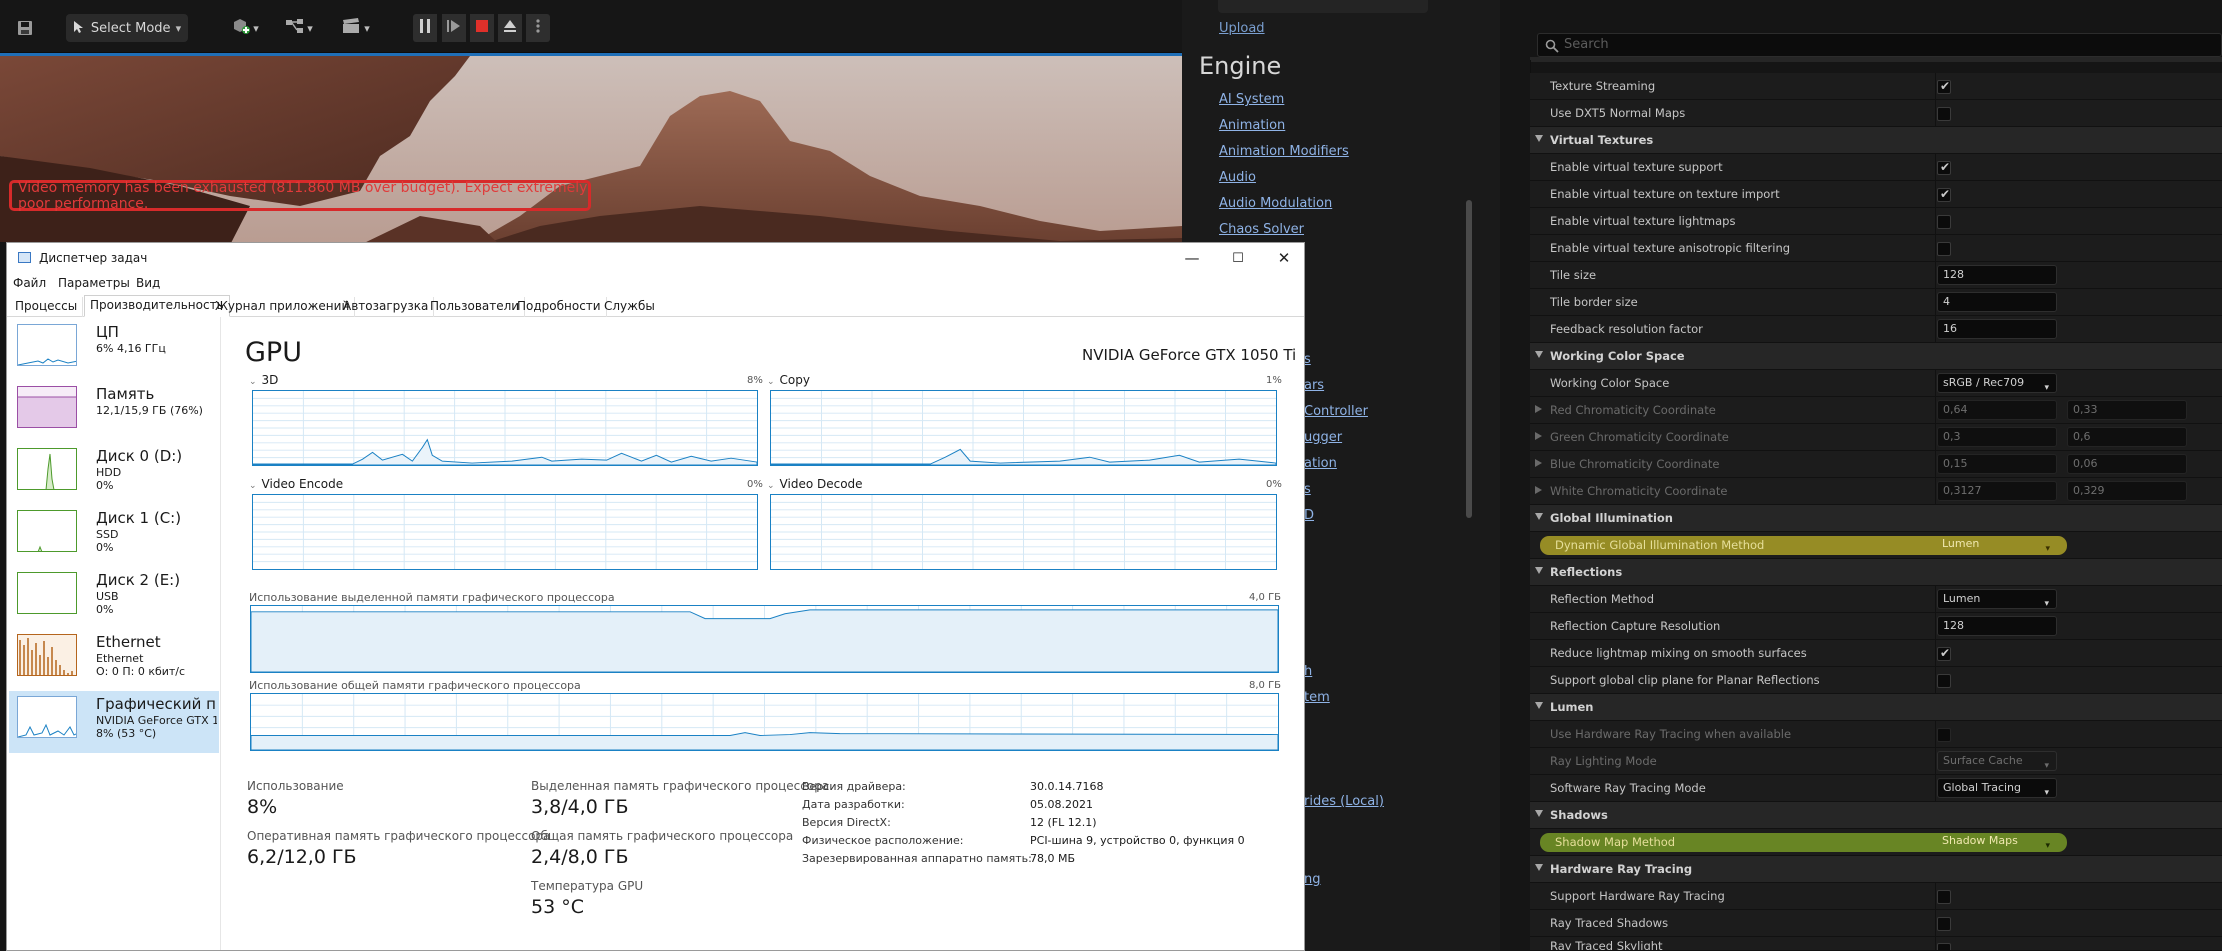 The image size is (2222, 951). Describe the element at coordinates (1252, 125) in the screenshot. I see `nav-link-animation: Animation` at that location.